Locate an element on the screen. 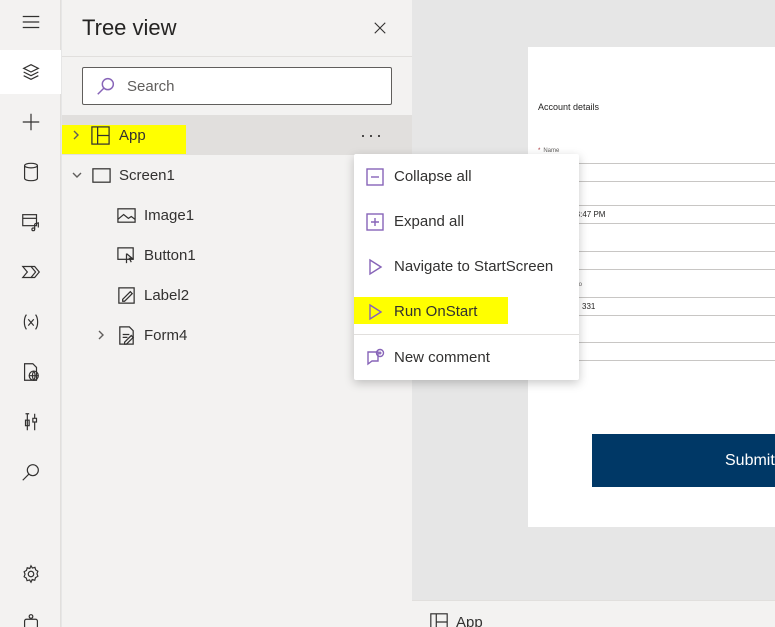  menu-item-collapse-all: Collapse all is located at coordinates (466, 176).